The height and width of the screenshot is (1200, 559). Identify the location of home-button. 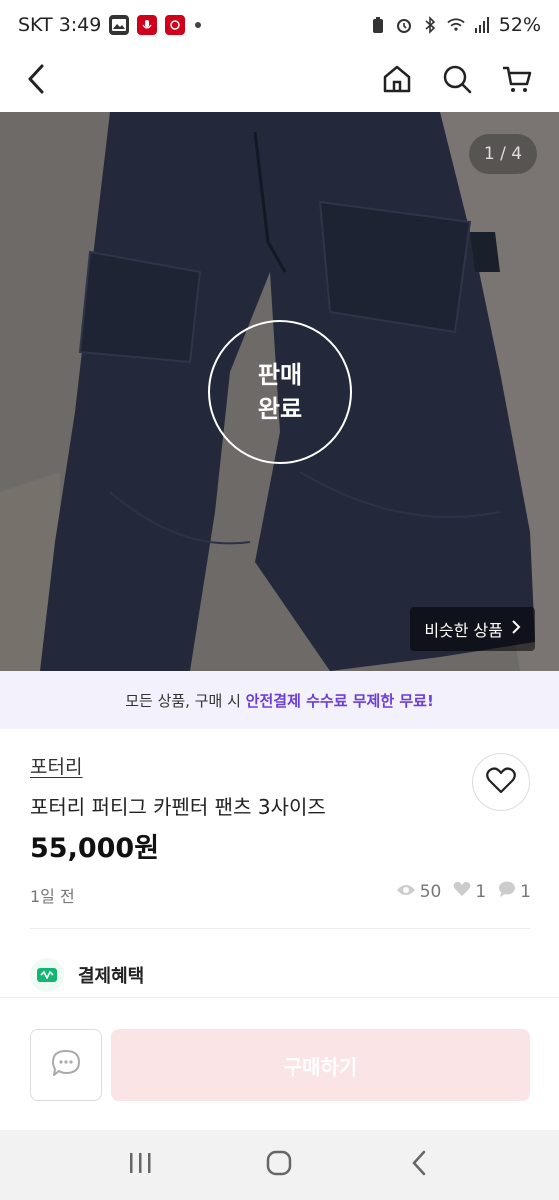
(397, 81).